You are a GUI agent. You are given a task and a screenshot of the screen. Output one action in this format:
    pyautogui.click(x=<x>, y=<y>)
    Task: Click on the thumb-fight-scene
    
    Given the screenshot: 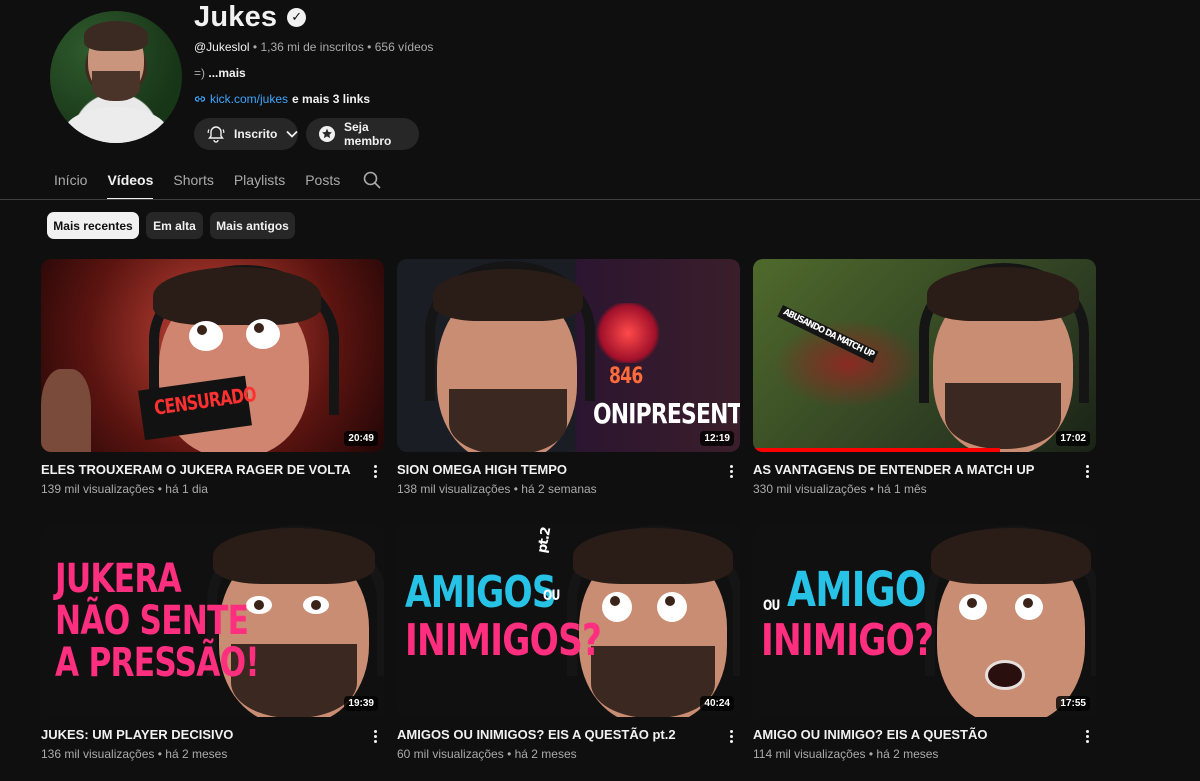 What is the action you would take?
    pyautogui.click(x=848, y=364)
    